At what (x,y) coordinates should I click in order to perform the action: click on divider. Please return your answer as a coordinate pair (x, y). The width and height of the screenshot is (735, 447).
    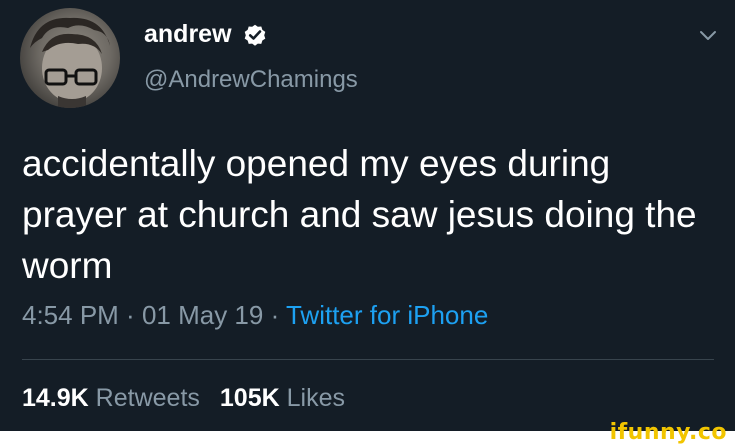
    Looking at the image, I should click on (368, 359).